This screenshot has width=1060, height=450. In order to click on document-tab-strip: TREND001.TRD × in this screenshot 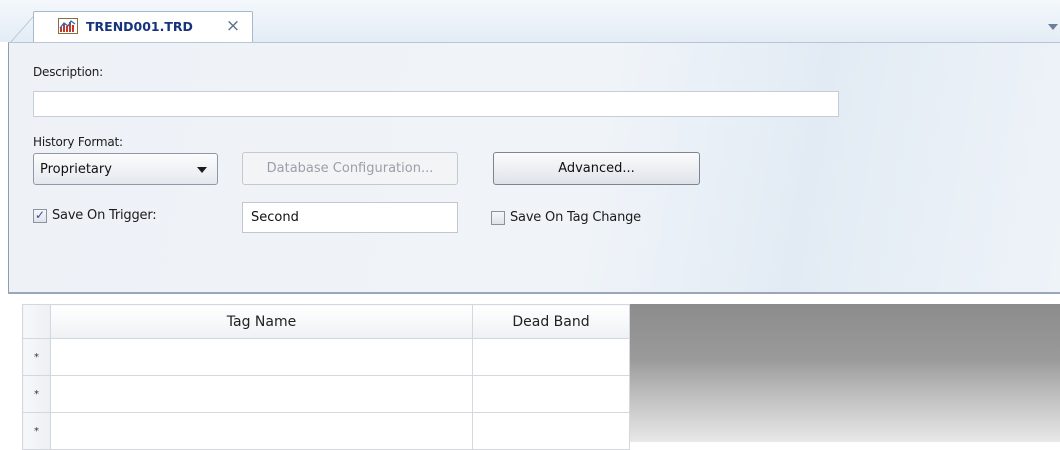, I will do `click(530, 22)`.